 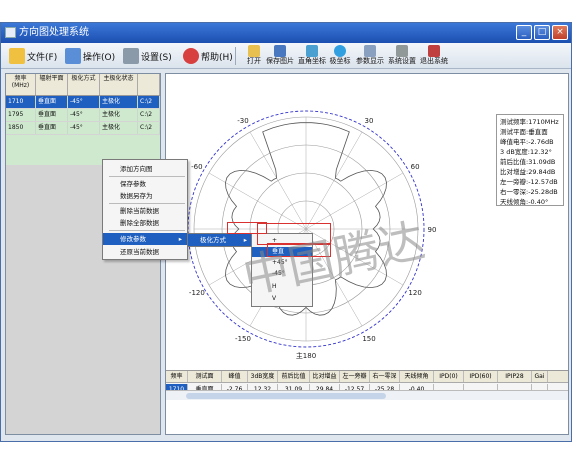 What do you see at coordinates (205, 376) in the screenshot?
I see `grid-column-header: 测试面` at bounding box center [205, 376].